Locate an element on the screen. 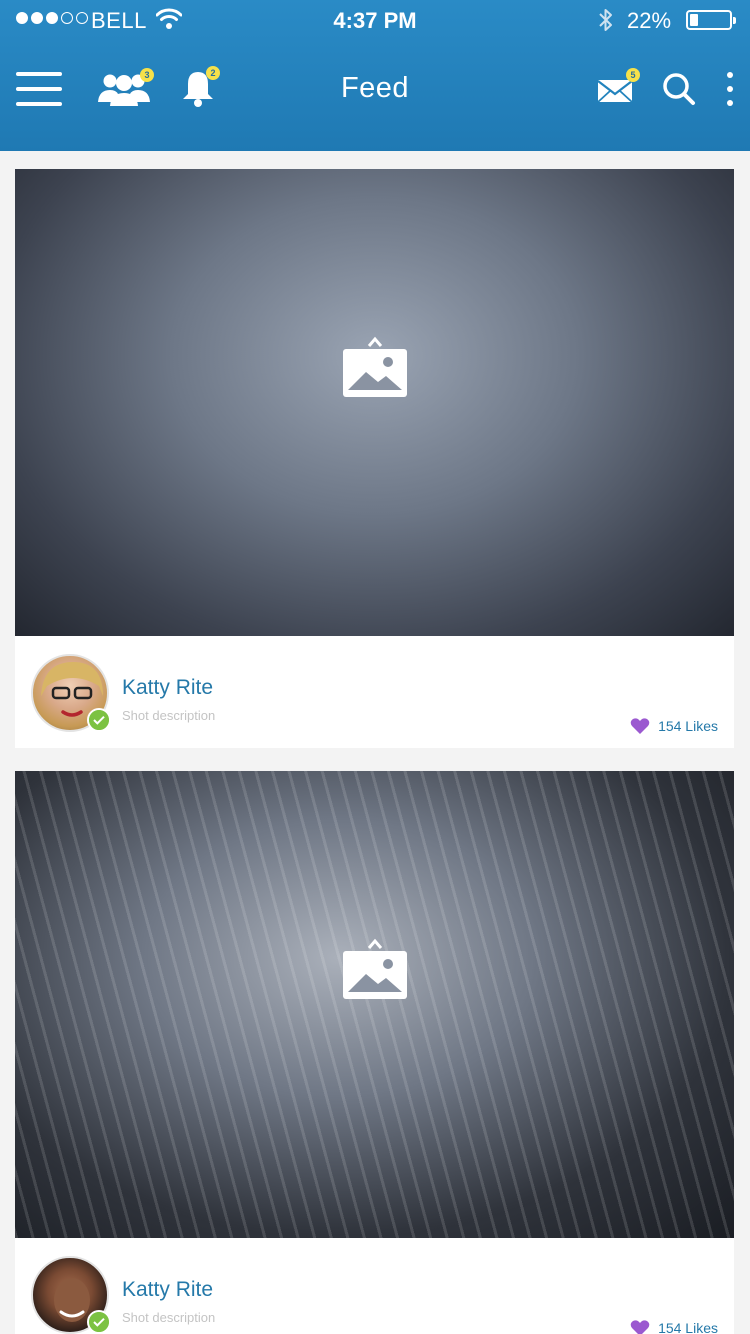 This screenshot has width=750, height=1334. more-icon is located at coordinates (730, 90).